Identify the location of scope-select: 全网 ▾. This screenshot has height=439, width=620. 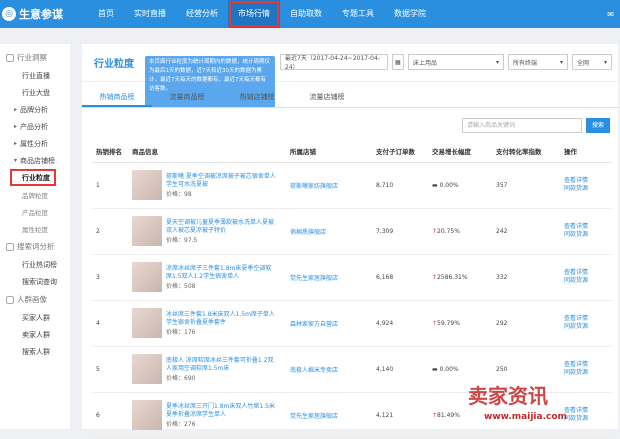
(592, 62).